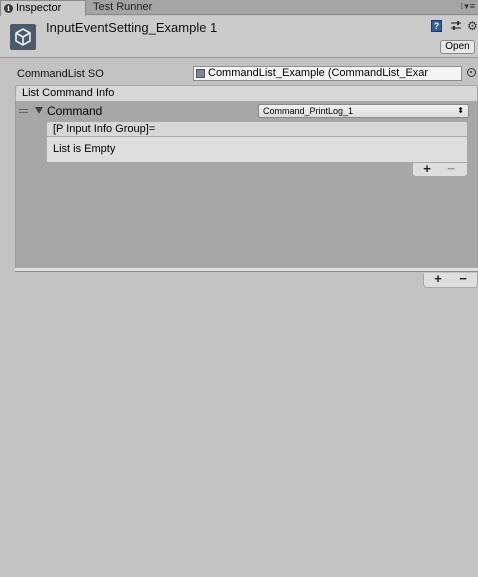 Image resolution: width=478 pixels, height=577 pixels. What do you see at coordinates (123, 7) in the screenshot?
I see `tab-test-runner-label: Test Runner` at bounding box center [123, 7].